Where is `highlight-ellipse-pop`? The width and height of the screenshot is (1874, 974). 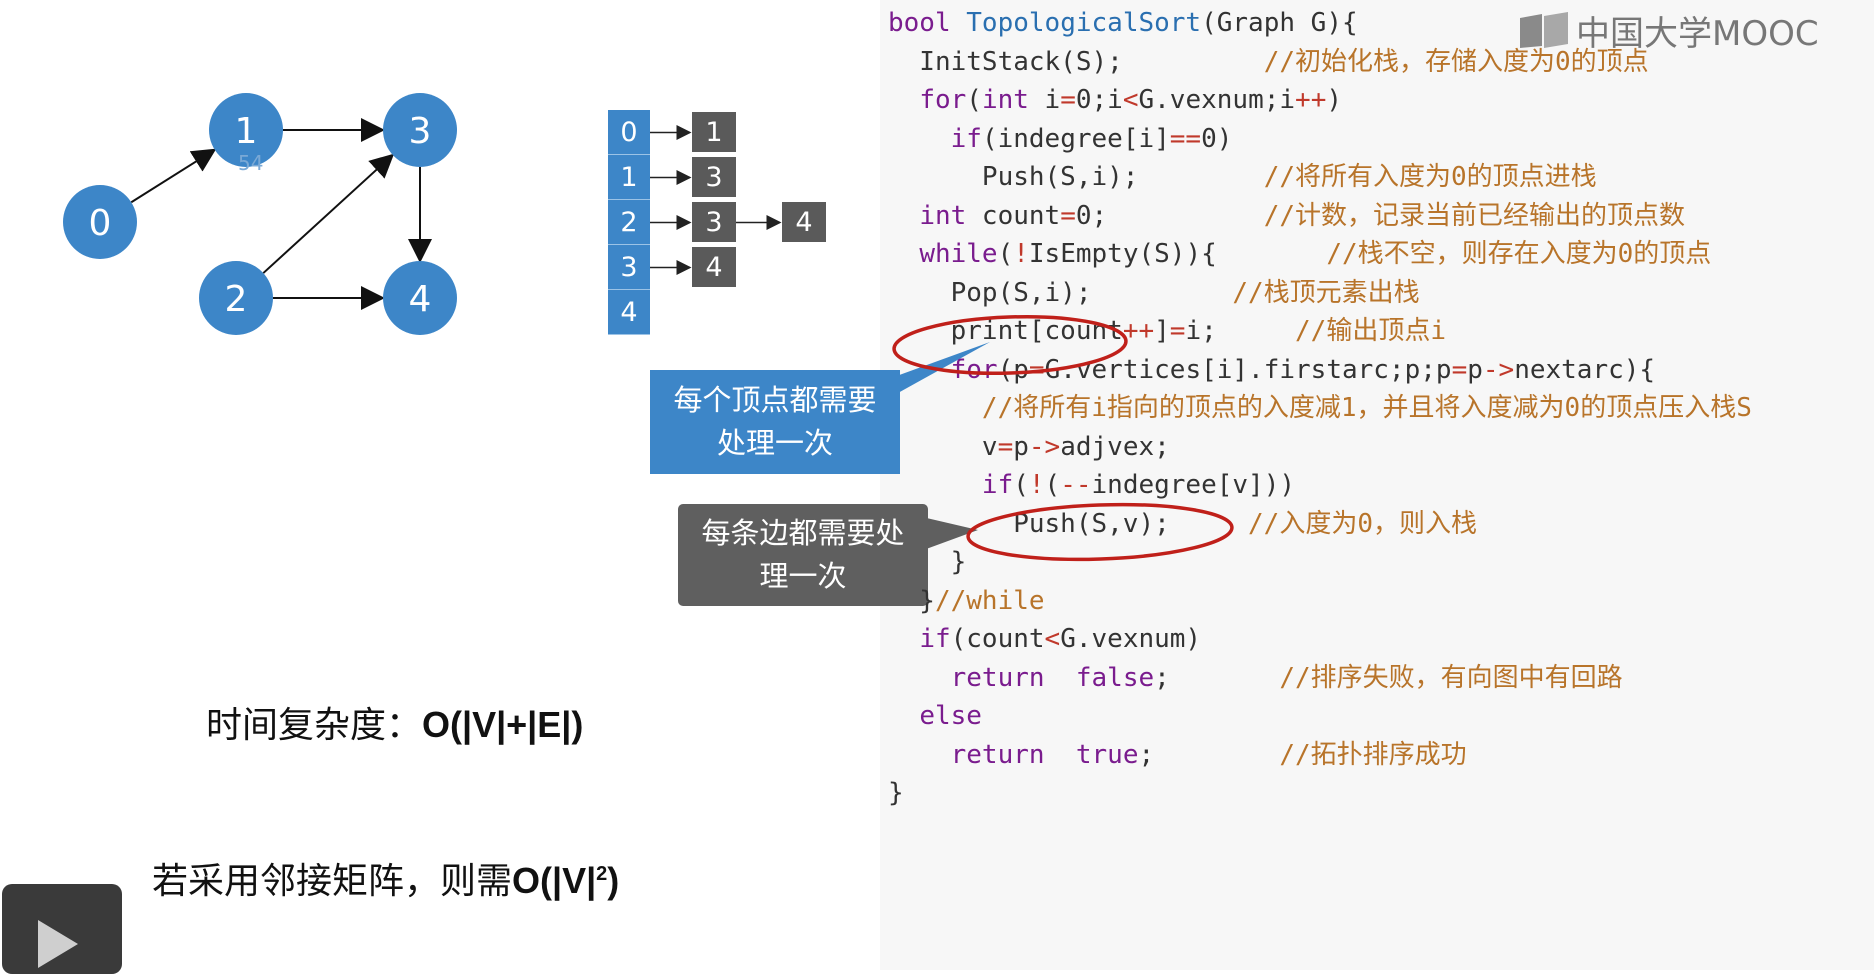
highlight-ellipse-pop is located at coordinates (1010, 345).